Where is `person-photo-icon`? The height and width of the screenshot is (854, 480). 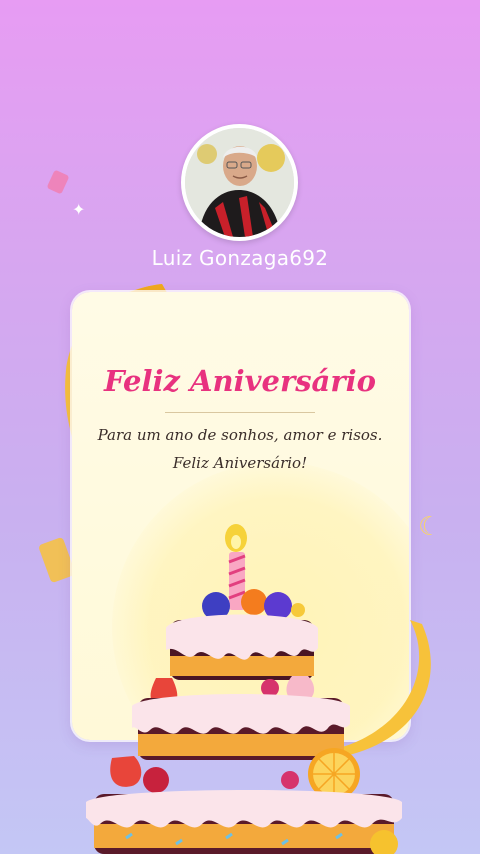 person-photo-icon is located at coordinates (239, 182).